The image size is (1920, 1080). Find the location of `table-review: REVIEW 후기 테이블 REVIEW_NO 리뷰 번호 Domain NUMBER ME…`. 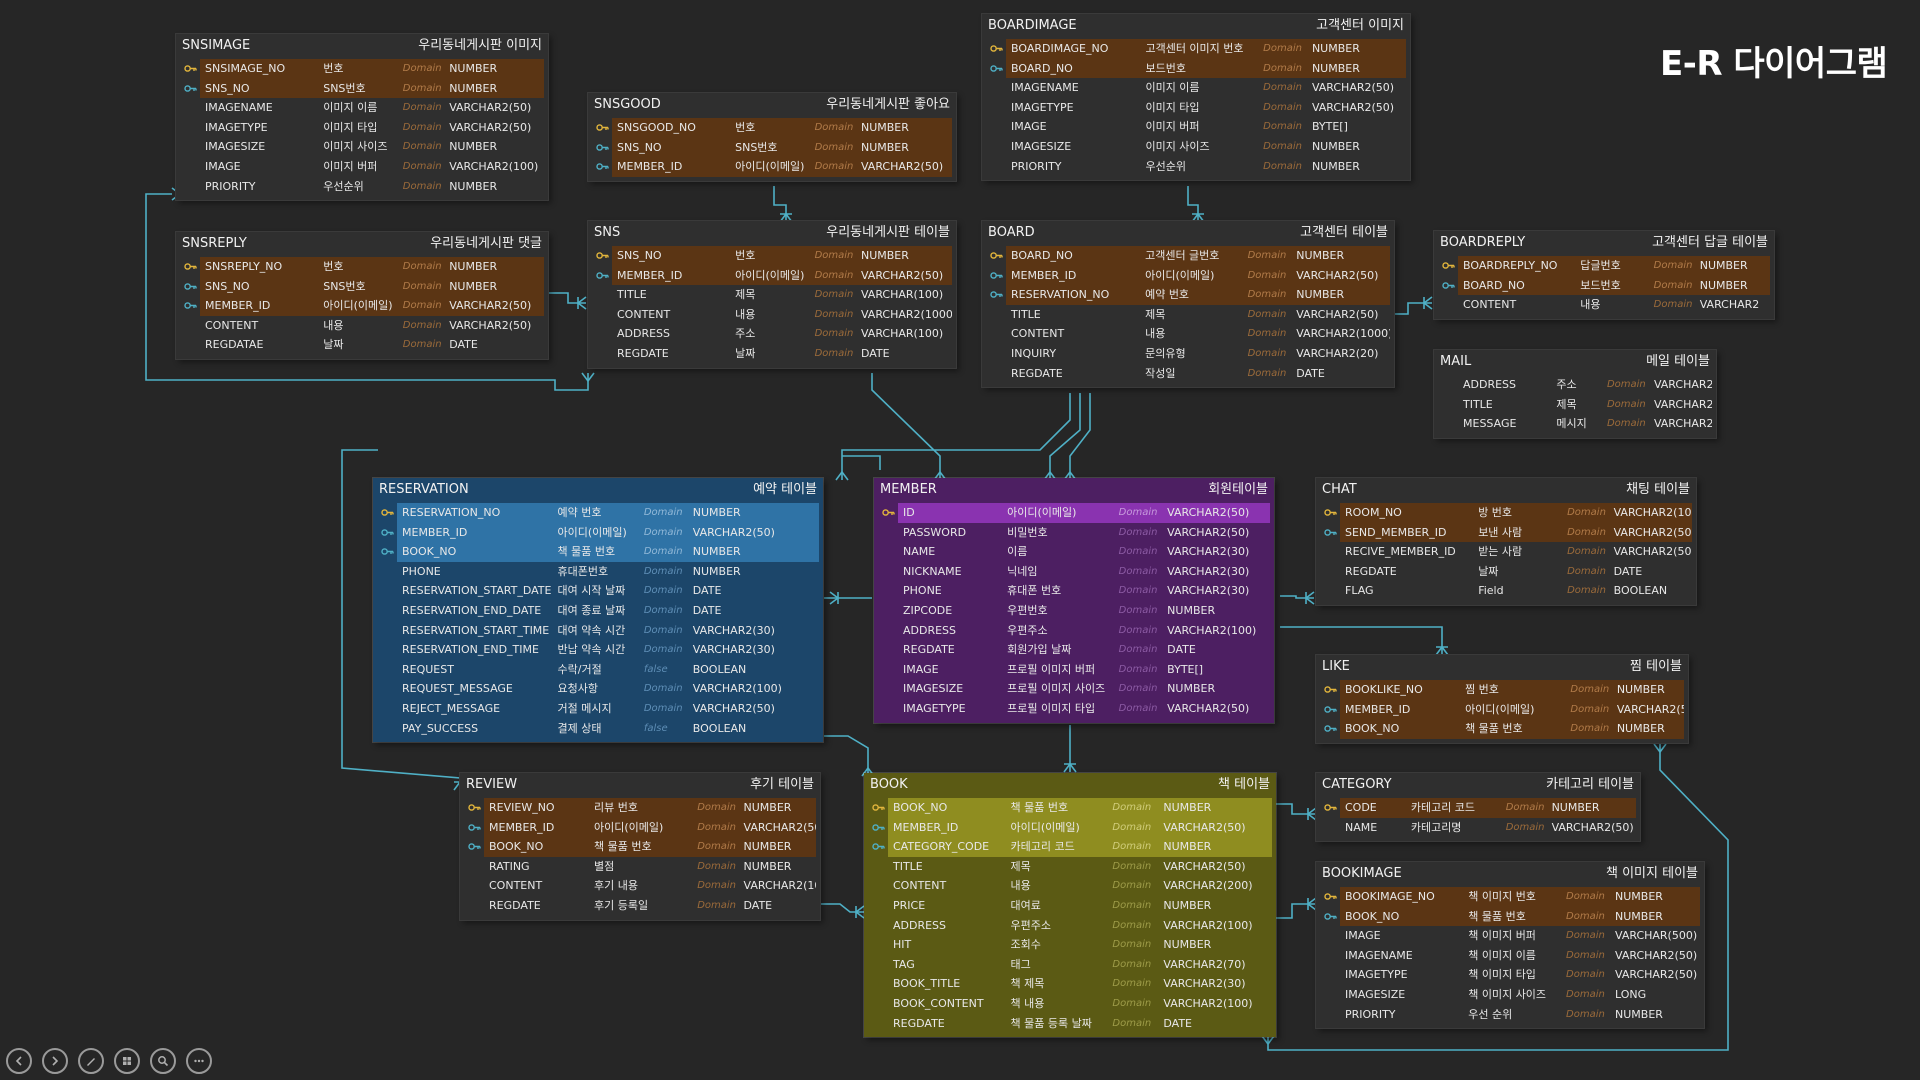

table-review: REVIEW 후기 테이블 REVIEW_NO 리뷰 번호 Domain NUMBER ME… is located at coordinates (640, 846).